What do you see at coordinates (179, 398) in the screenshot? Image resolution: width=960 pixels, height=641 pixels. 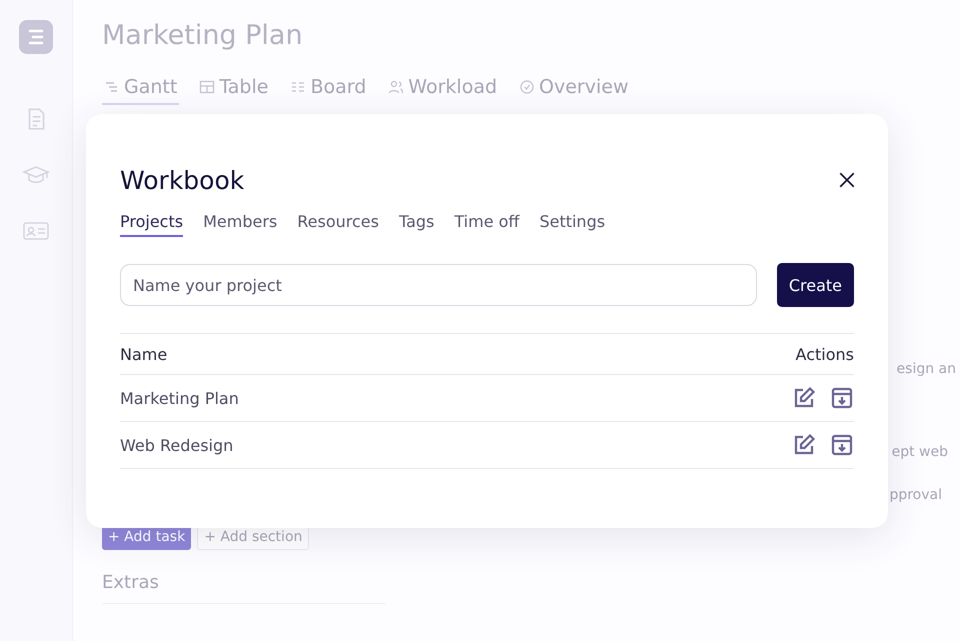 I see `project-name: Marketing Plan` at bounding box center [179, 398].